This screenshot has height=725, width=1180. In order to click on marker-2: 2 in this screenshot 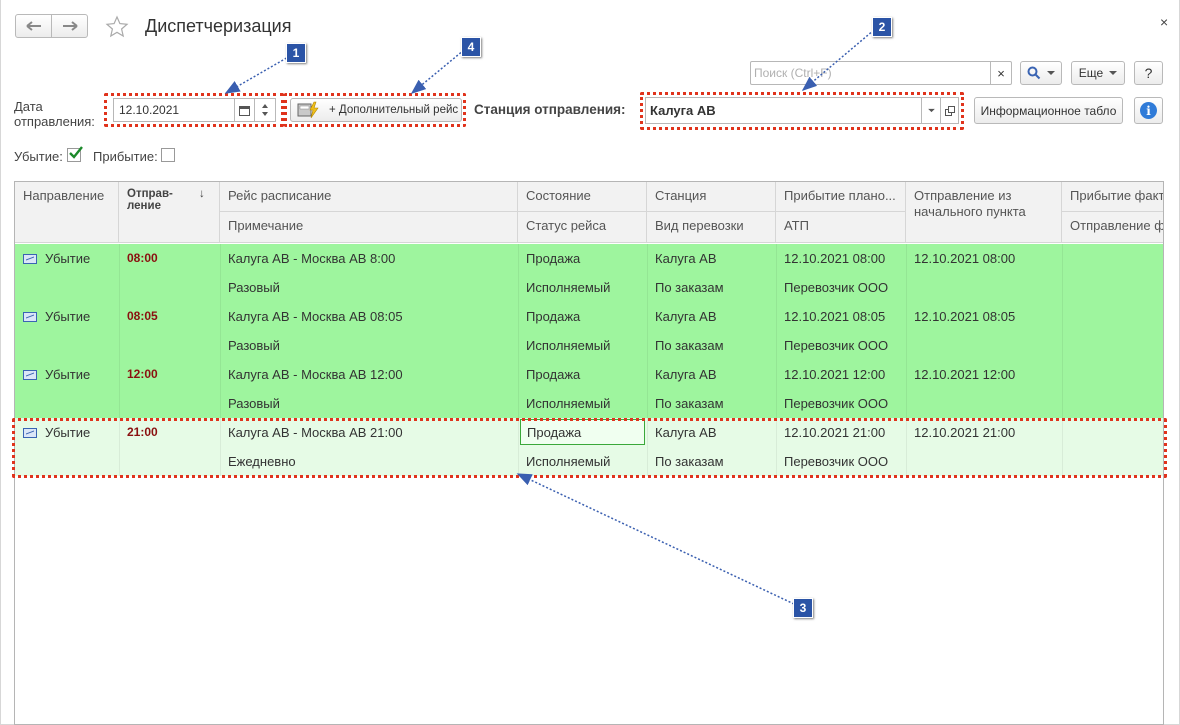, I will do `click(882, 27)`.